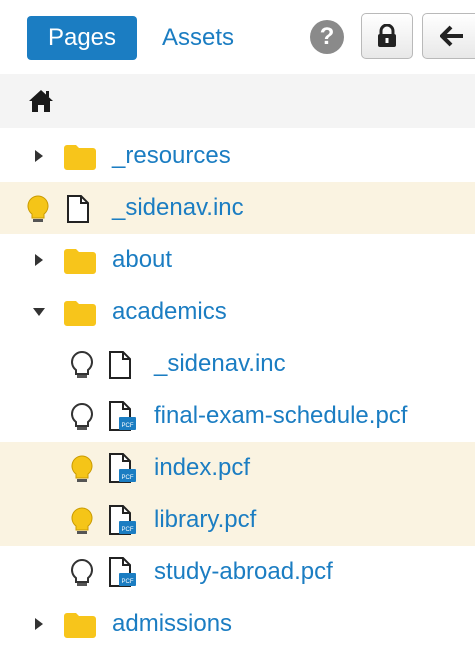 The image size is (475, 650). Describe the element at coordinates (198, 38) in the screenshot. I see `tab-assets: Assets` at that location.